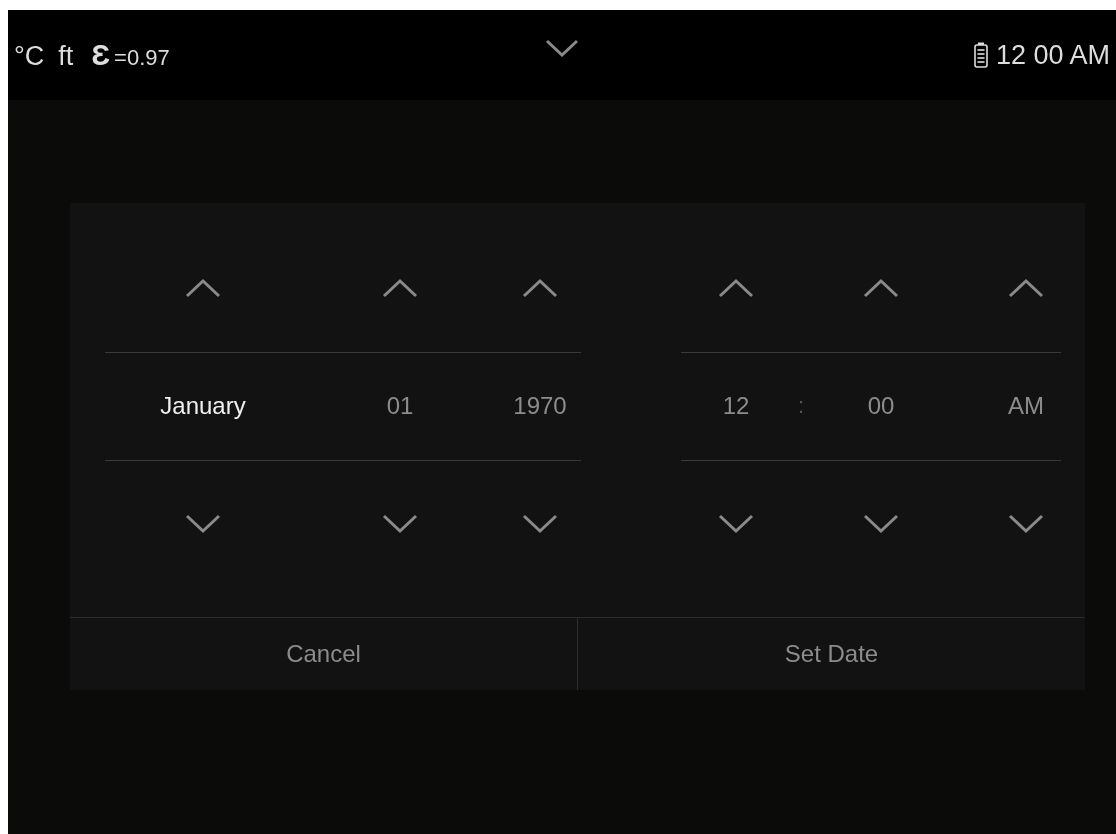  What do you see at coordinates (400, 406) in the screenshot?
I see `picker-value: 01` at bounding box center [400, 406].